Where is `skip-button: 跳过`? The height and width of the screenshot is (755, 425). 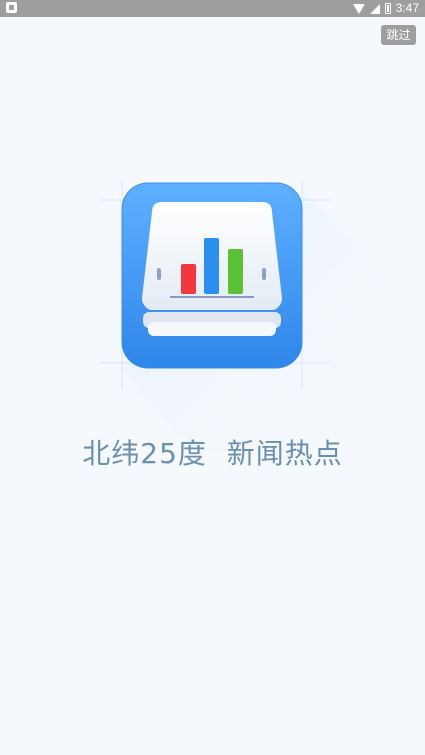
skip-button: 跳过 is located at coordinates (398, 35).